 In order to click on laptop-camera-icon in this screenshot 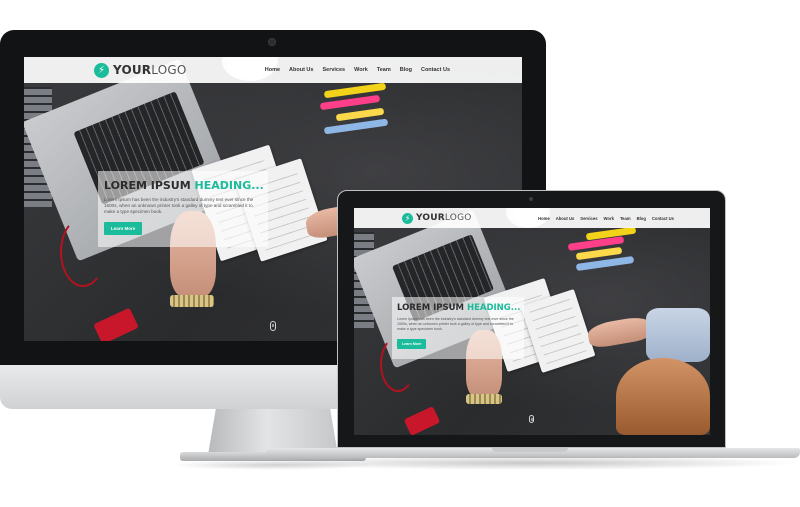, I will do `click(531, 199)`.